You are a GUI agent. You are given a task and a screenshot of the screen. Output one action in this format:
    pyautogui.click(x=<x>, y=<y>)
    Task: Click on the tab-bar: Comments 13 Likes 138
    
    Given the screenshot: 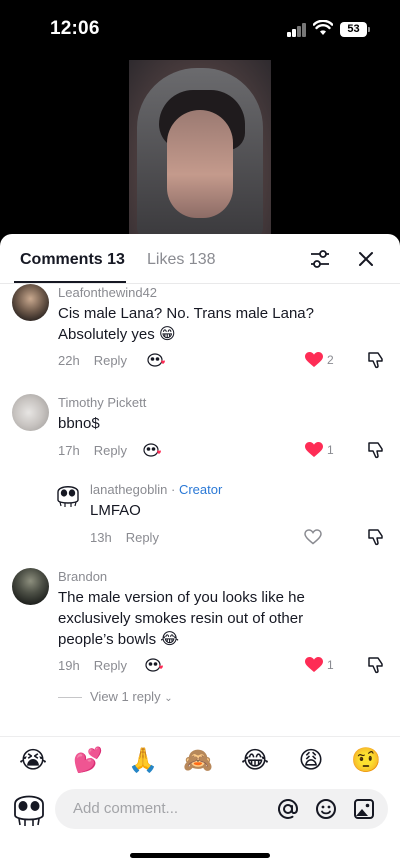 What is the action you would take?
    pyautogui.click(x=200, y=259)
    